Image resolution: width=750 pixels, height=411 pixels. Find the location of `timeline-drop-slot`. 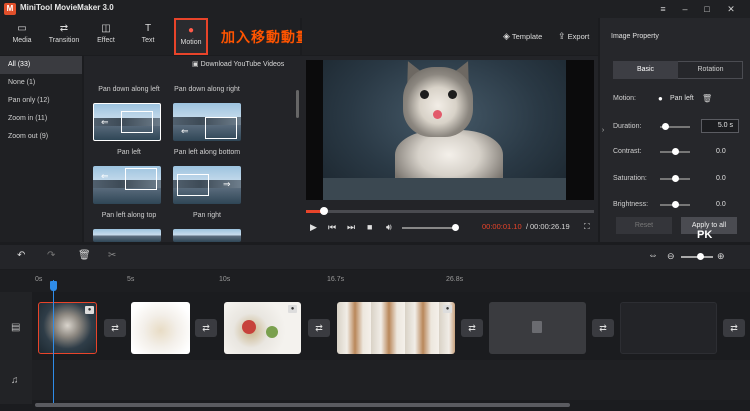

timeline-drop-slot is located at coordinates (668, 328).